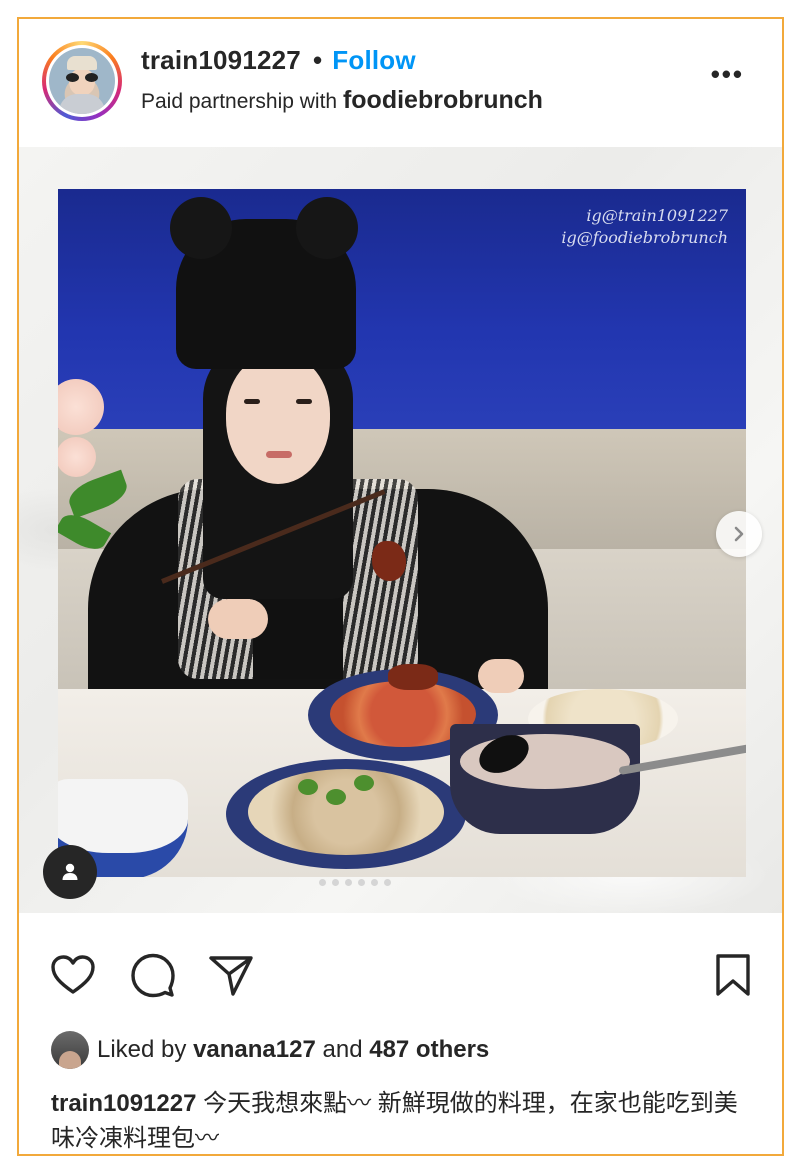  Describe the element at coordinates (400, 972) in the screenshot. I see `post-actions` at that location.